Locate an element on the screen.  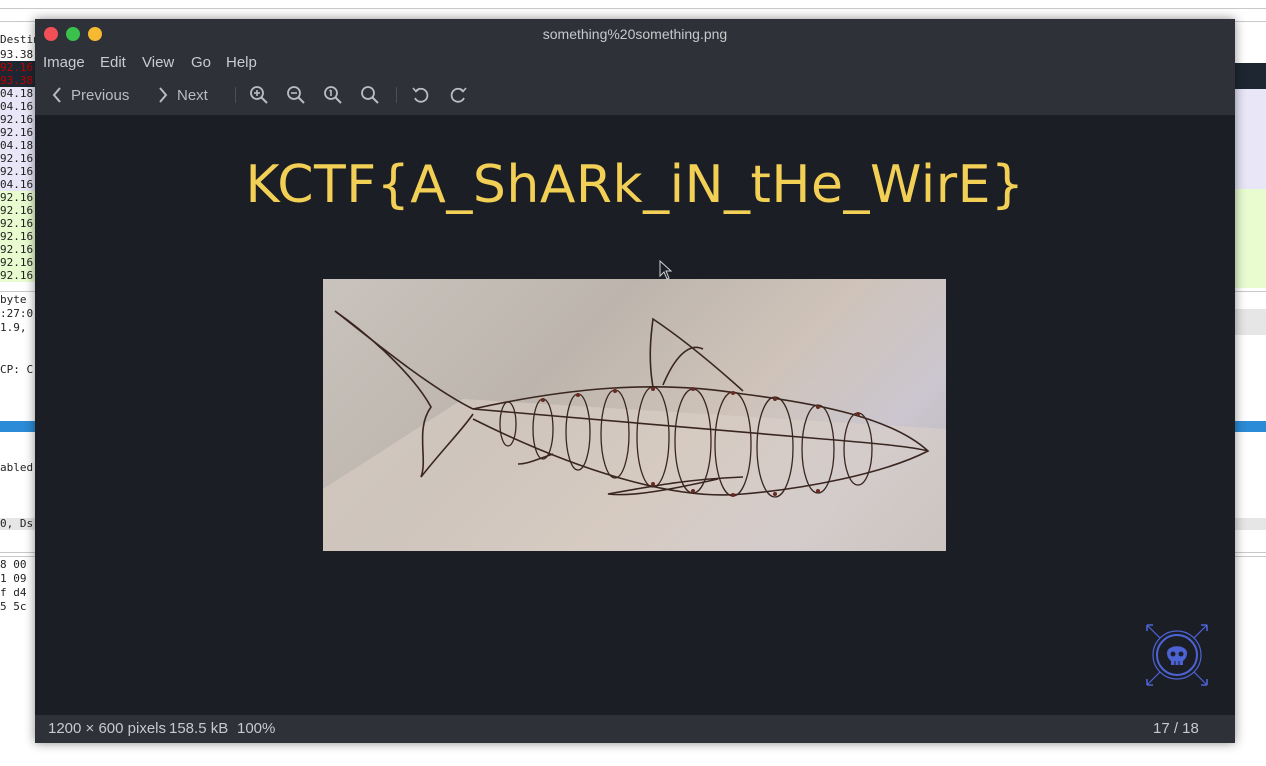
hex-line: 1 09 is located at coordinates (13, 578).